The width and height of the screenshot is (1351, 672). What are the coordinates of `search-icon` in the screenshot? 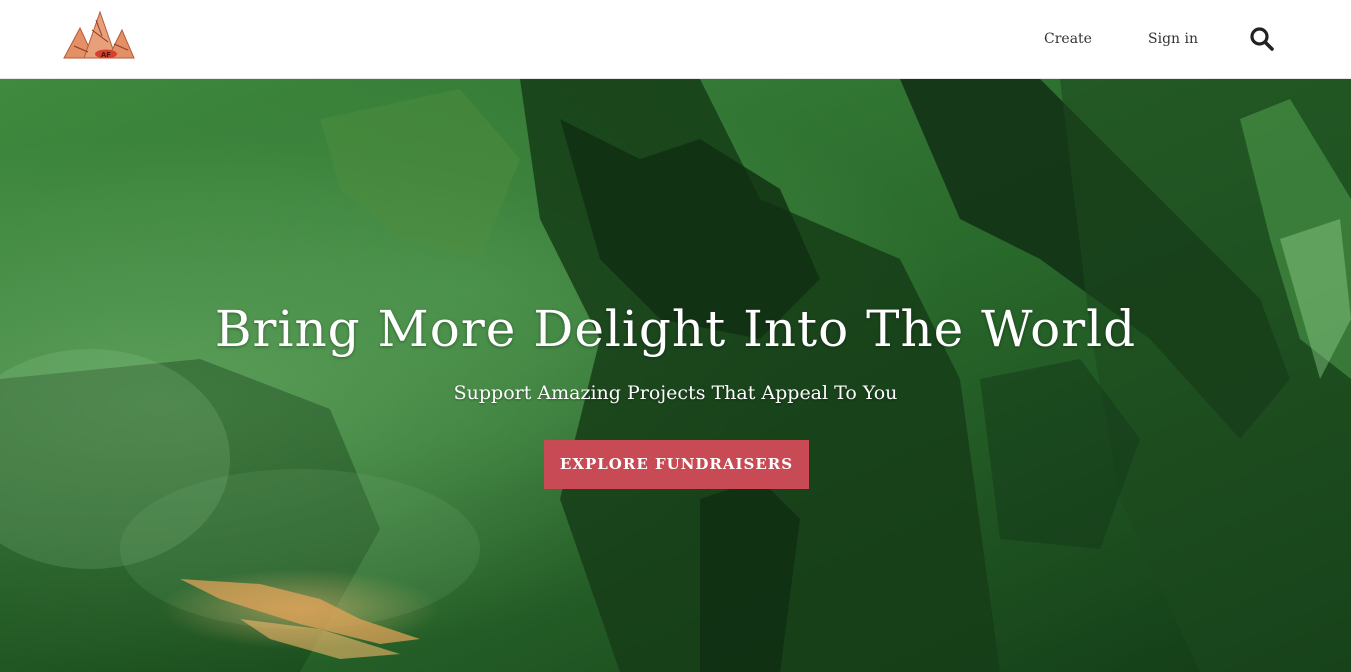 It's located at (1262, 39).